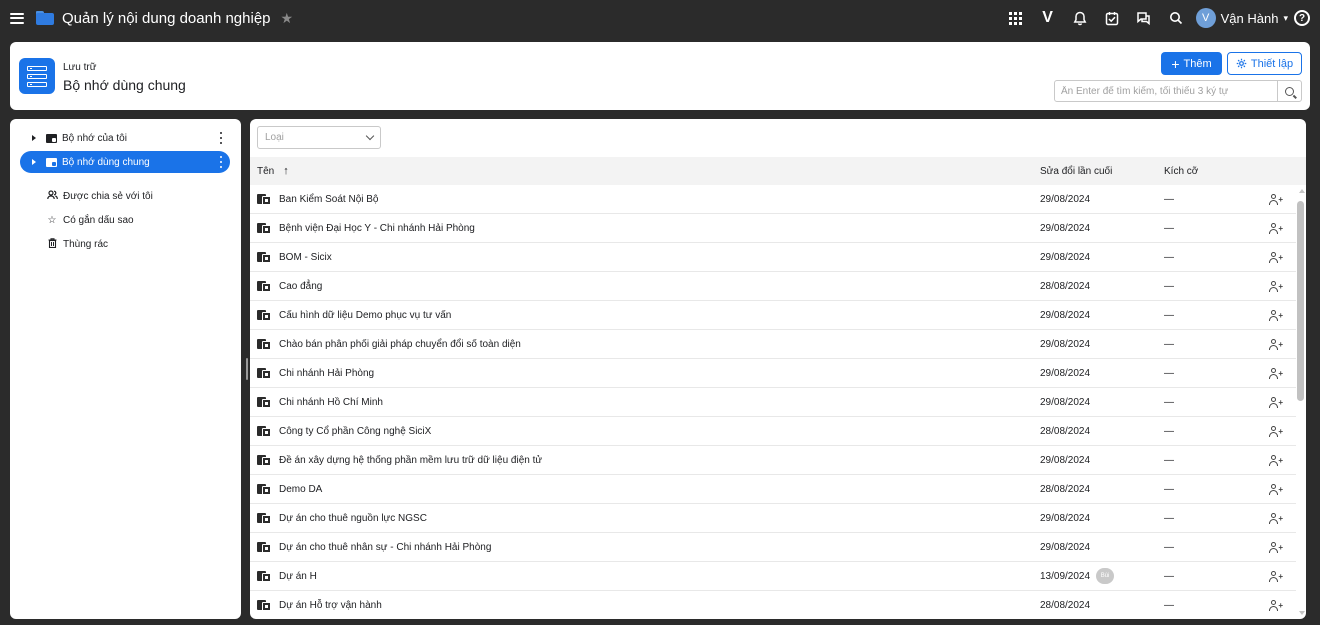 The width and height of the screenshot is (1320, 625). Describe the element at coordinates (247, 369) in the screenshot. I see `panel-resize-handle` at that location.